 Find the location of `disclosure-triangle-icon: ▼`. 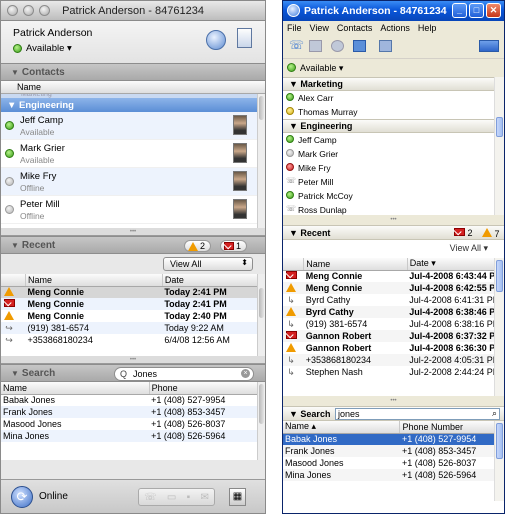

disclosure-triangle-icon: ▼ is located at coordinates (15, 245).